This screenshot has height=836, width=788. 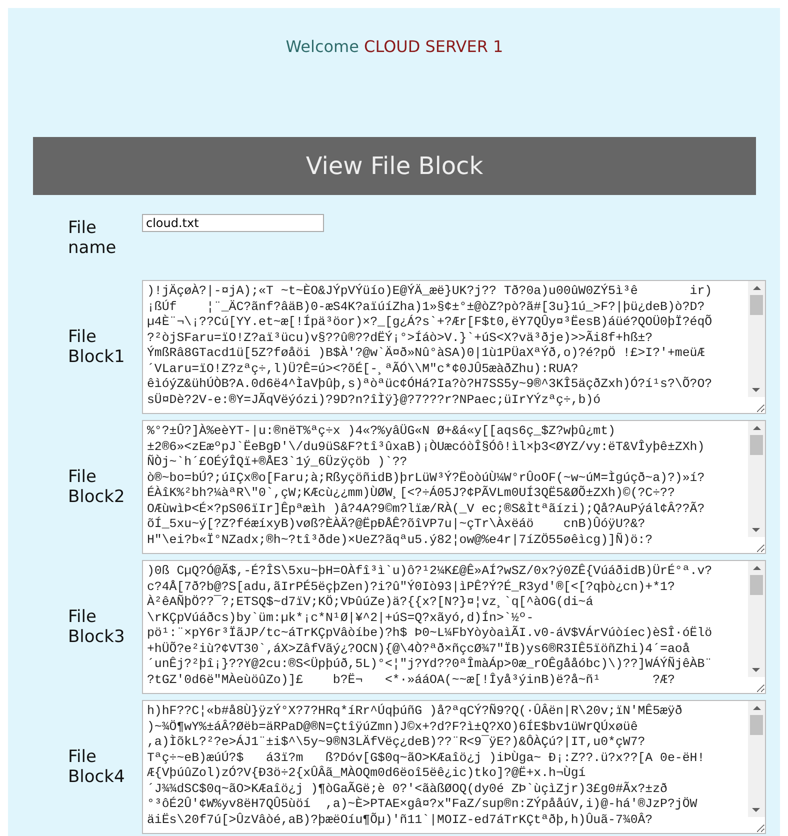 I want to click on field-label: File name, so click(x=93, y=237).